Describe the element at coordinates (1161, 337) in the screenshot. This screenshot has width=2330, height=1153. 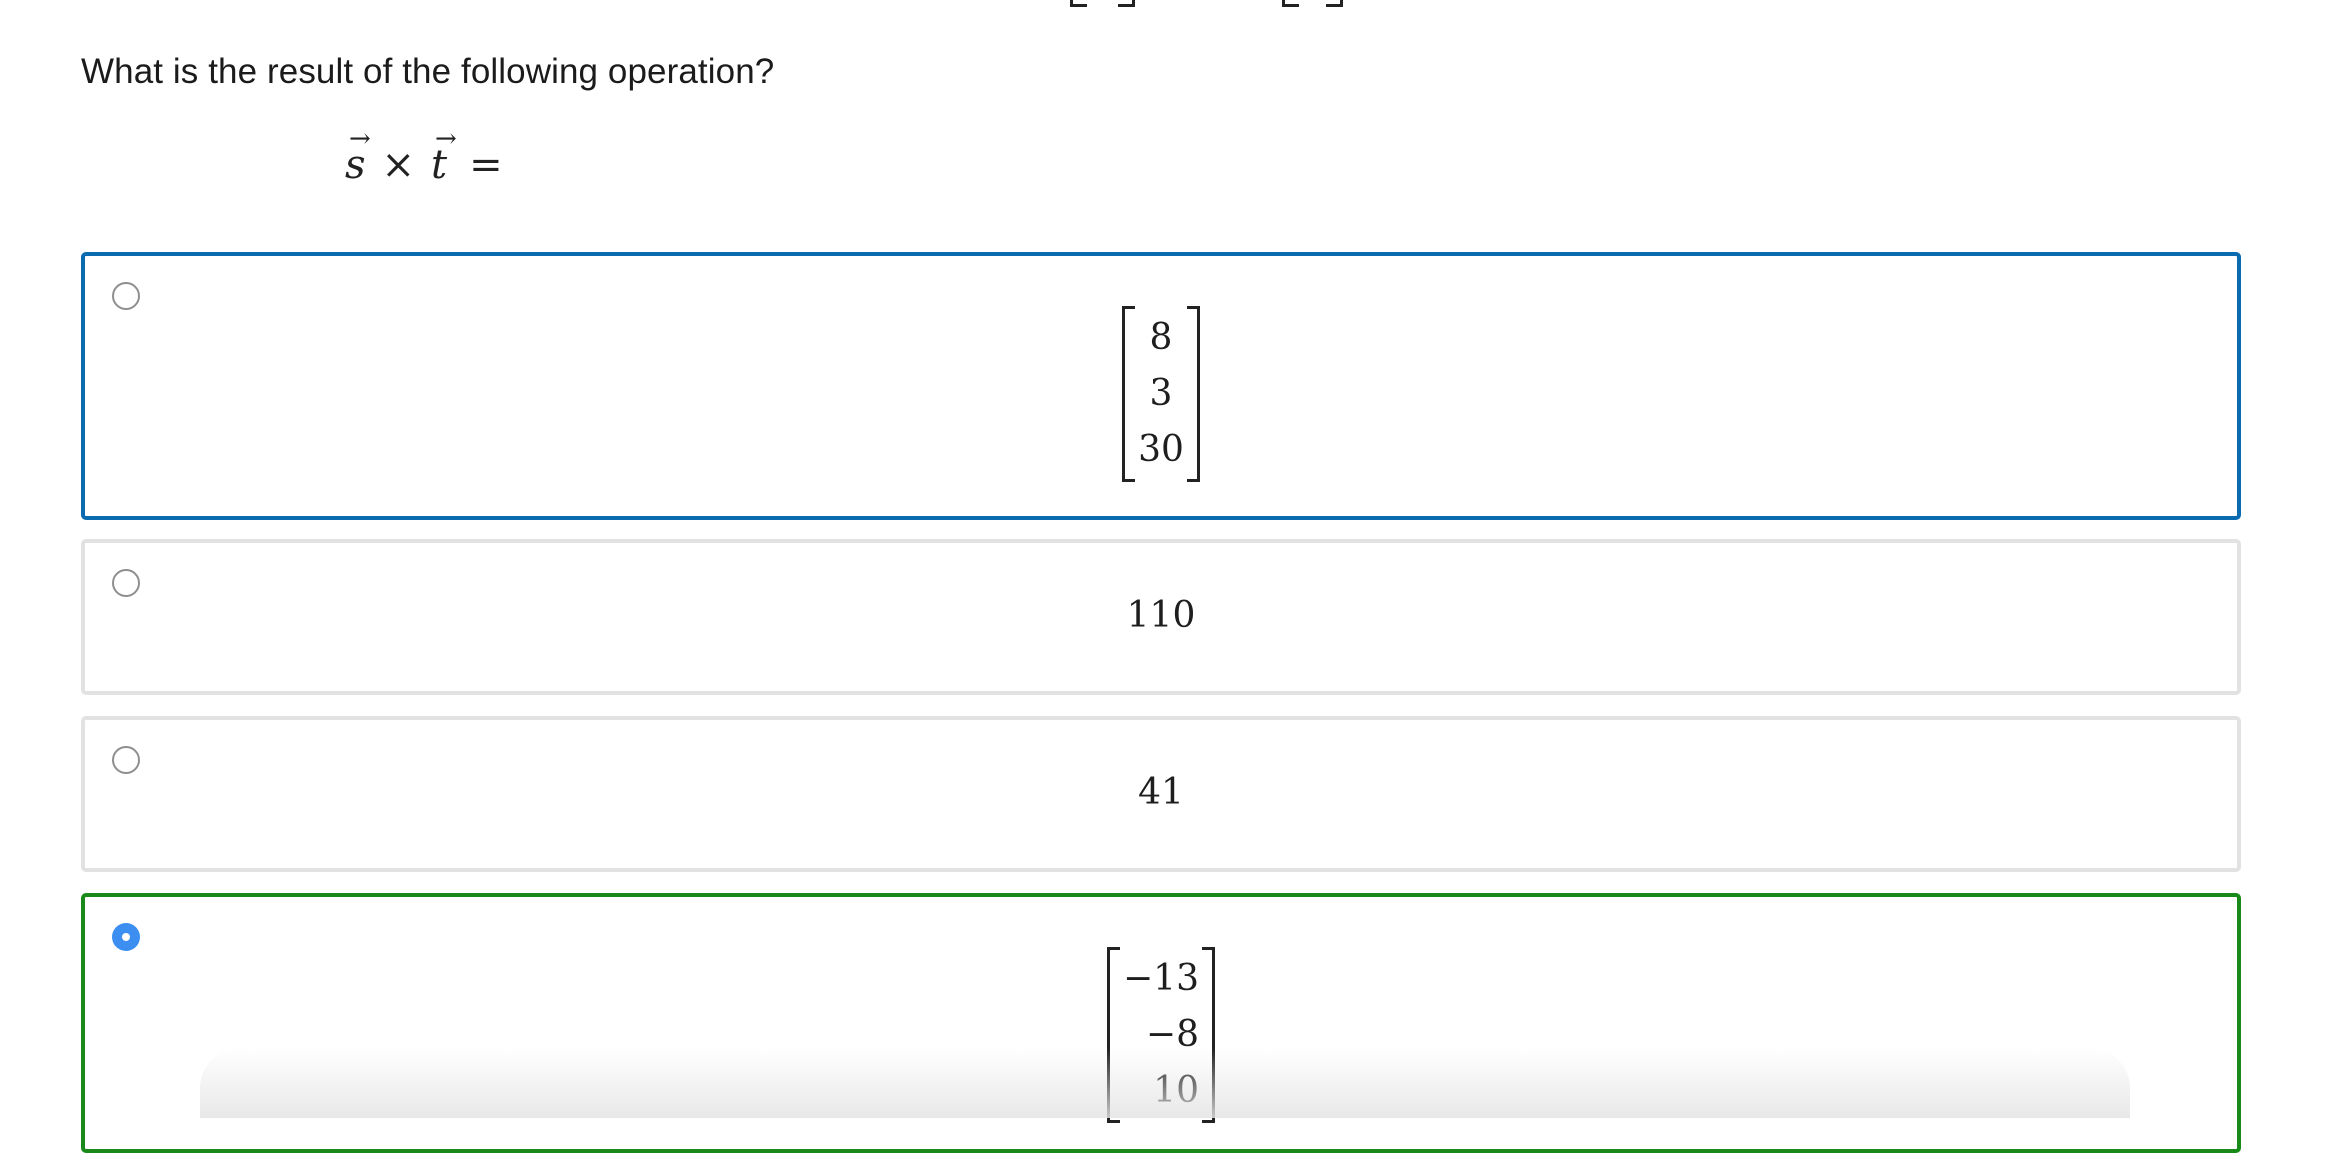
I see `vector-component: 8` at that location.